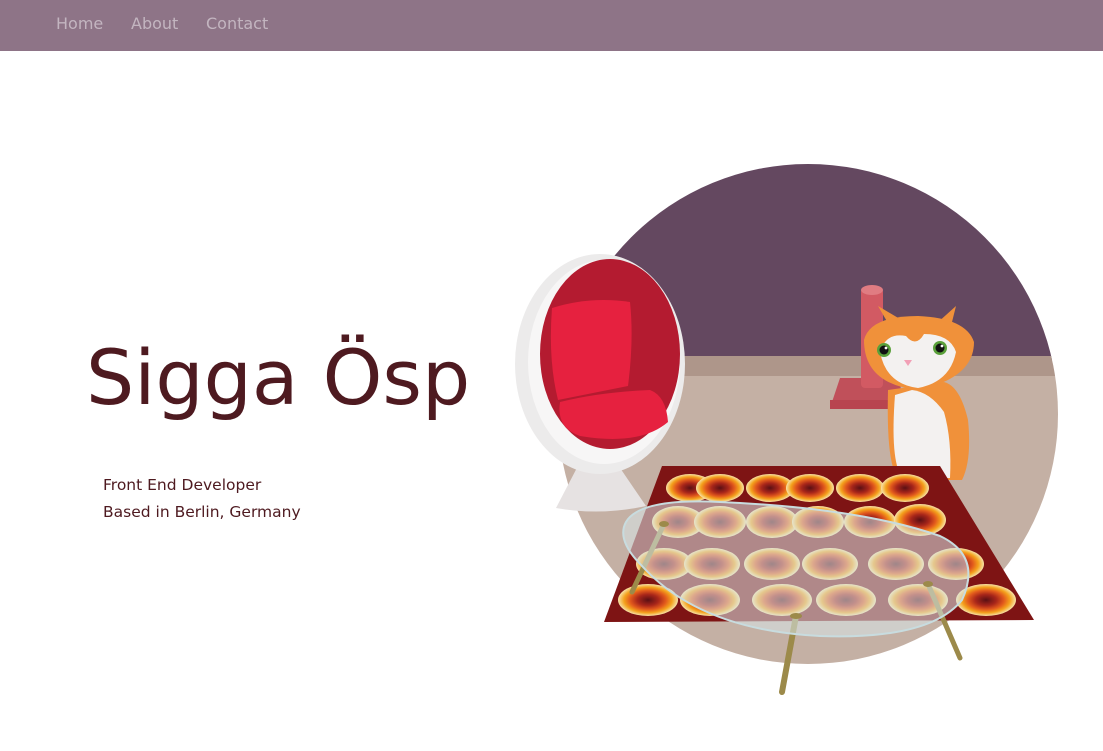  Describe the element at coordinates (154, 23) in the screenshot. I see `nav-link-about: About` at that location.